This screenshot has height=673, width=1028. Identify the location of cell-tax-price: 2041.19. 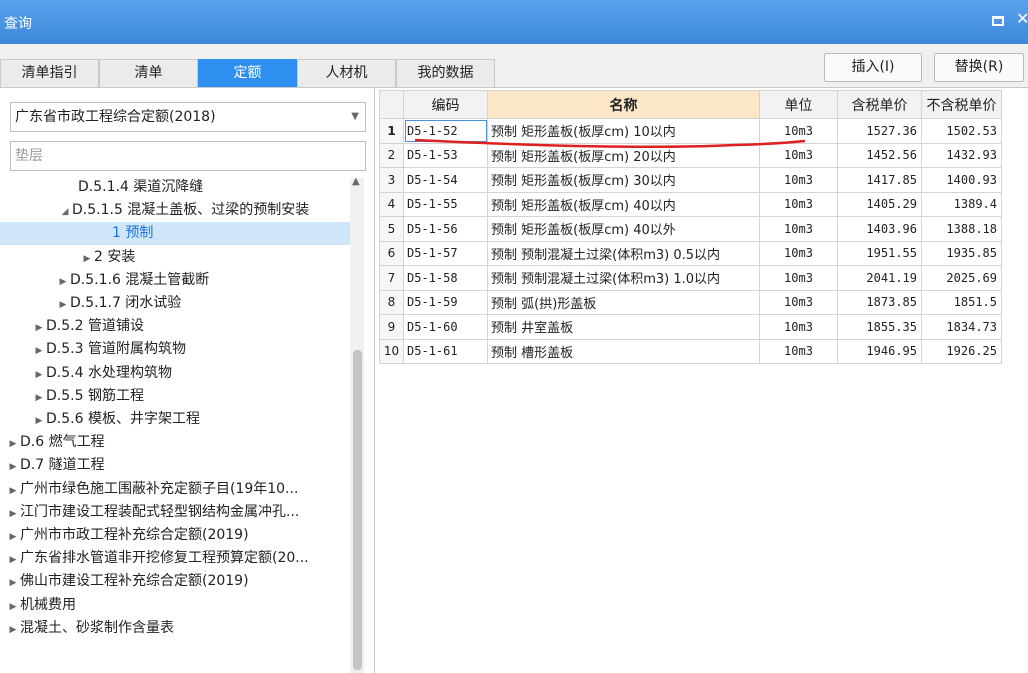
(879, 278).